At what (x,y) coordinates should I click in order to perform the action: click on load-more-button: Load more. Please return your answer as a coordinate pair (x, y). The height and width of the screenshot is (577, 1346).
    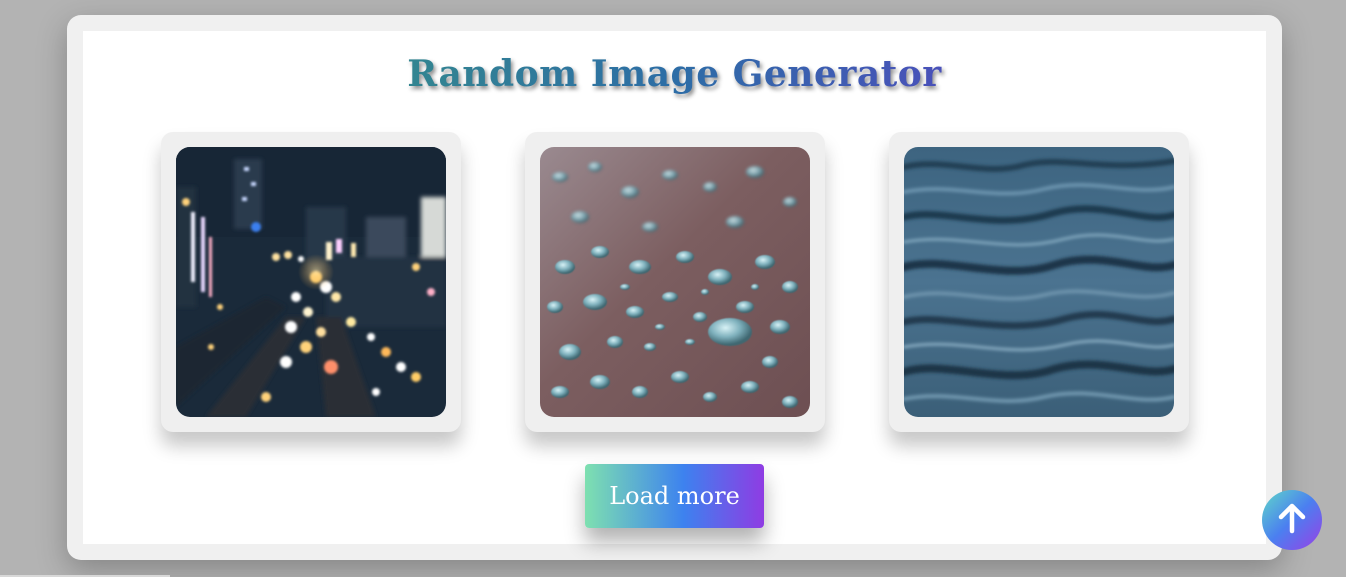
    Looking at the image, I should click on (674, 496).